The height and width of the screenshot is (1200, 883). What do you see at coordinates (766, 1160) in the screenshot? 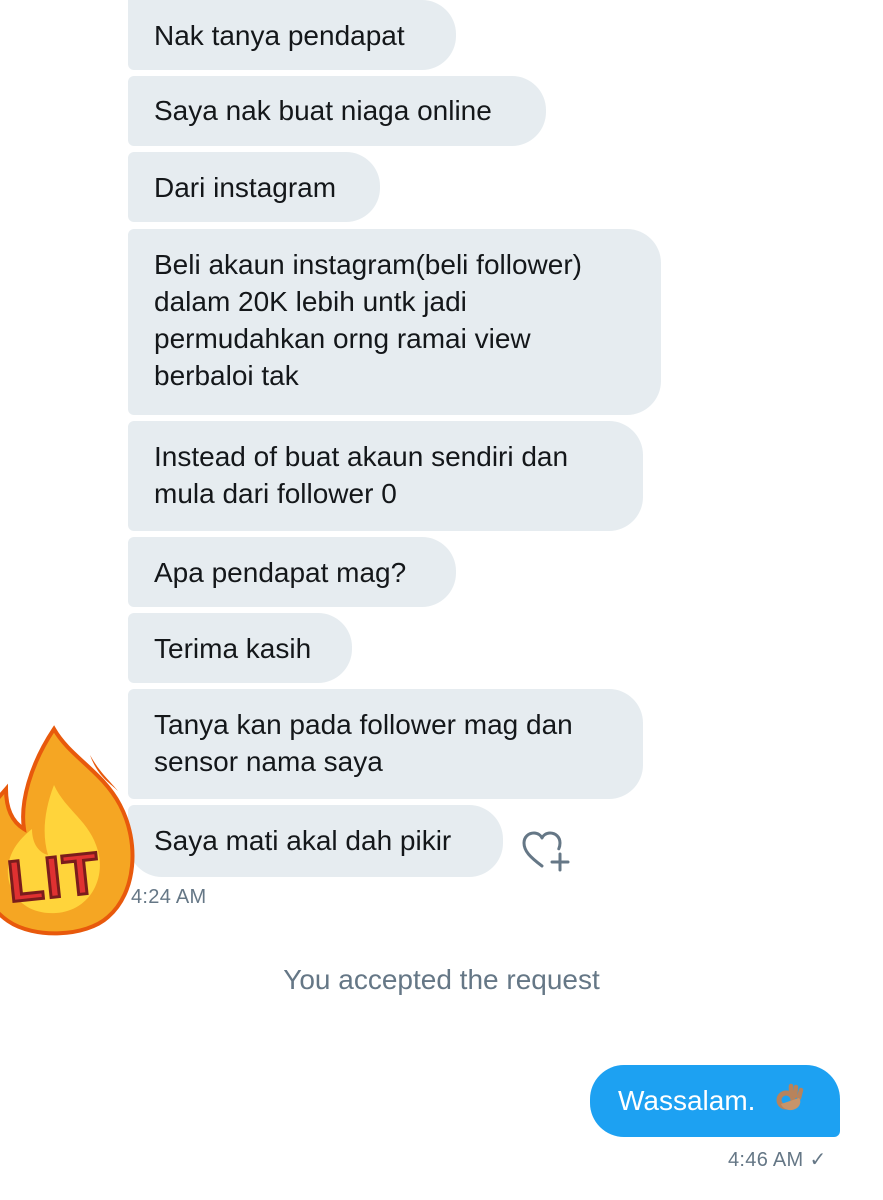
I see `timestamp-text: 4:46 AM` at bounding box center [766, 1160].